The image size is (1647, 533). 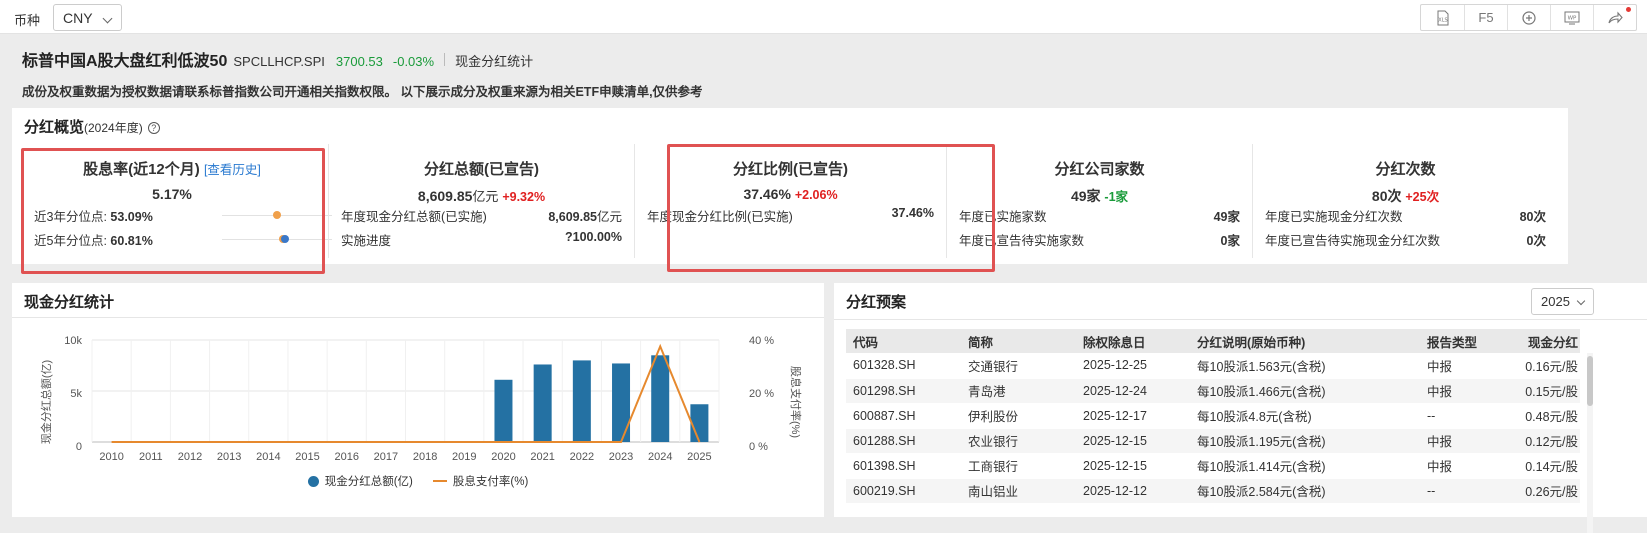 I want to click on overview-title: 分红概览(2024年度)?, so click(x=92, y=126).